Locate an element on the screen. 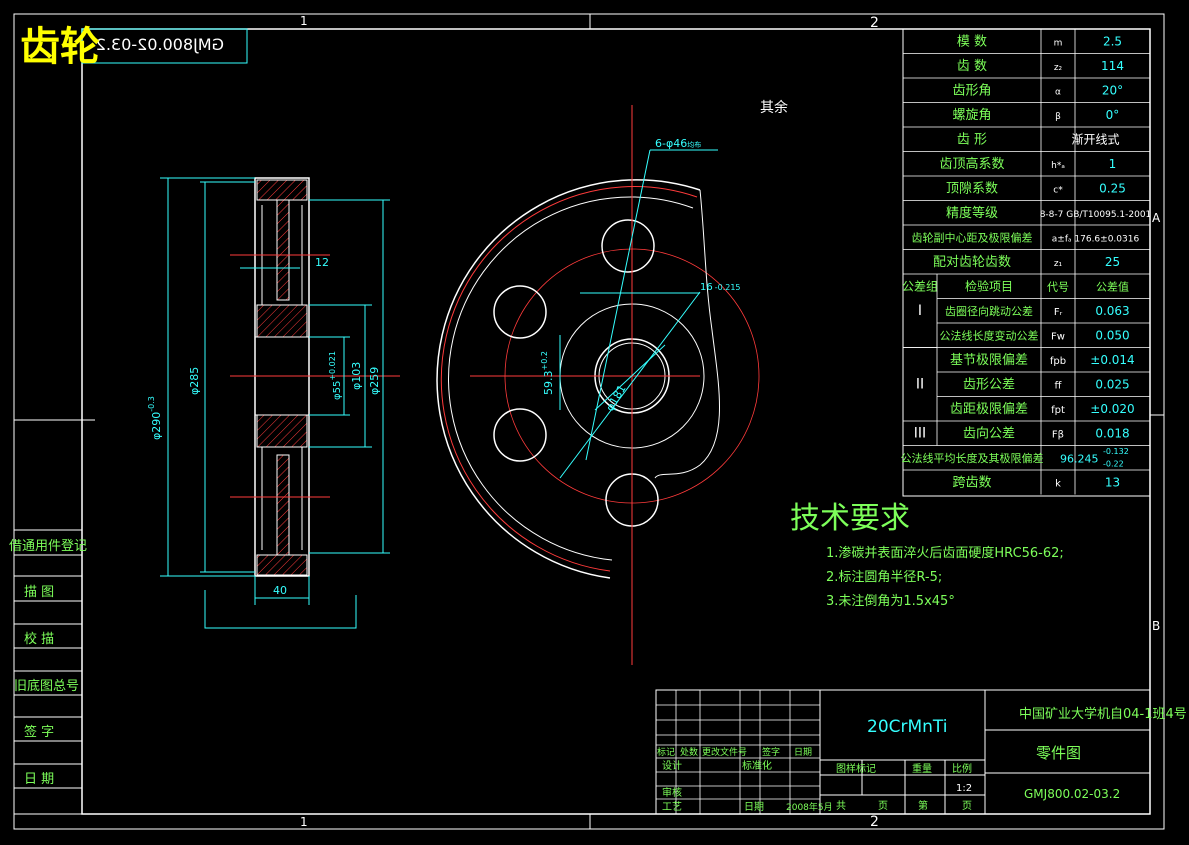 This screenshot has width=1189, height=845. sign-label: 标准化 is located at coordinates (757, 765).